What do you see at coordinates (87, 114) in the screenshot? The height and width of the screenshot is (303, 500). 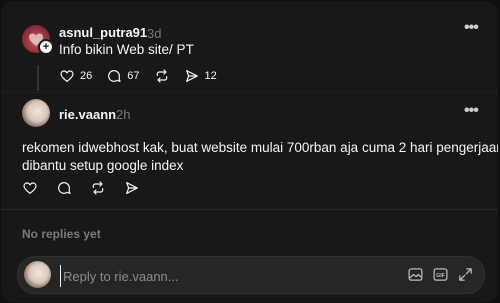 I see `reply-author-username: rie.vaann` at bounding box center [87, 114].